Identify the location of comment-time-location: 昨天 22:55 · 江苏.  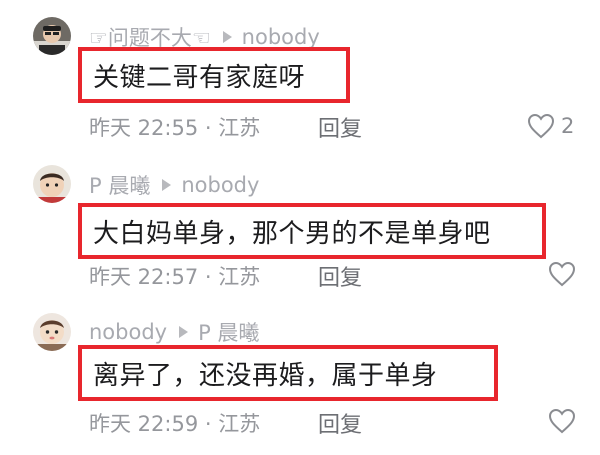
(175, 128).